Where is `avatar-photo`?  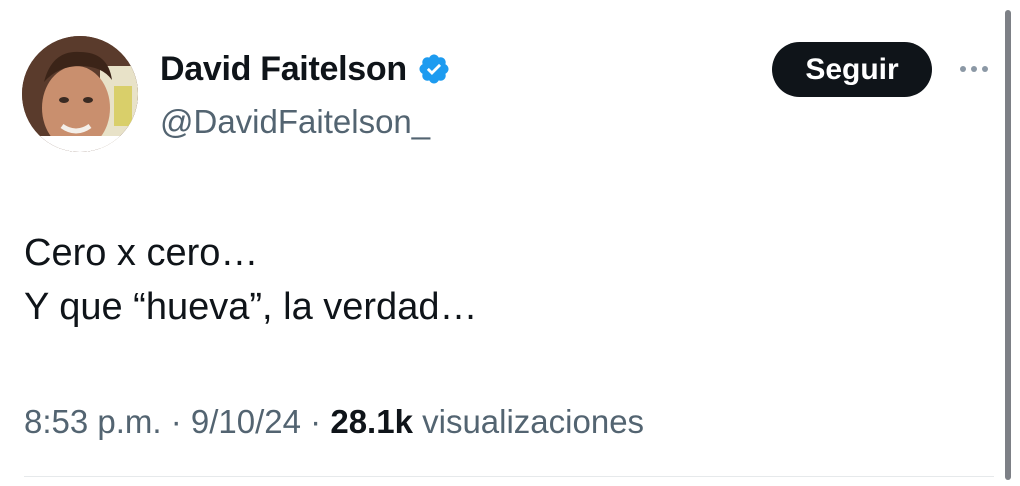 avatar-photo is located at coordinates (80, 94).